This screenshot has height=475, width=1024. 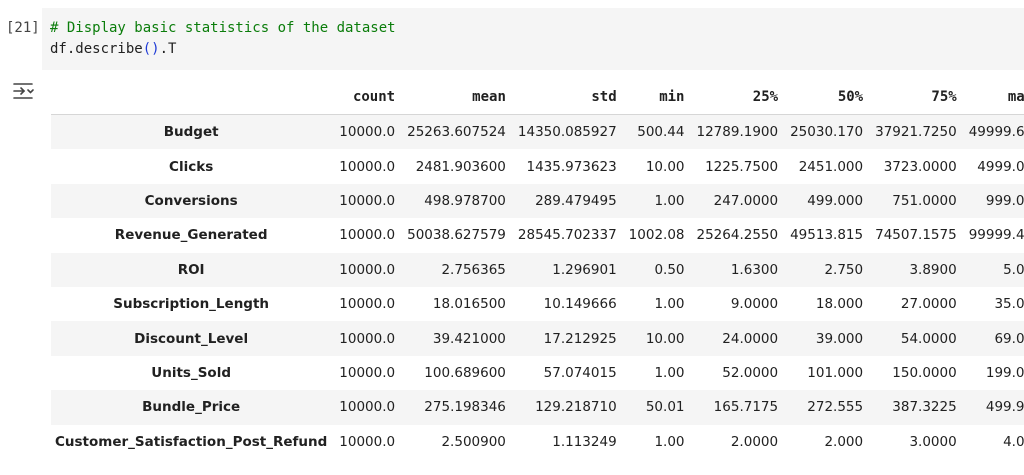 I want to click on table-cell: 129.218710, so click(x=576, y=407).